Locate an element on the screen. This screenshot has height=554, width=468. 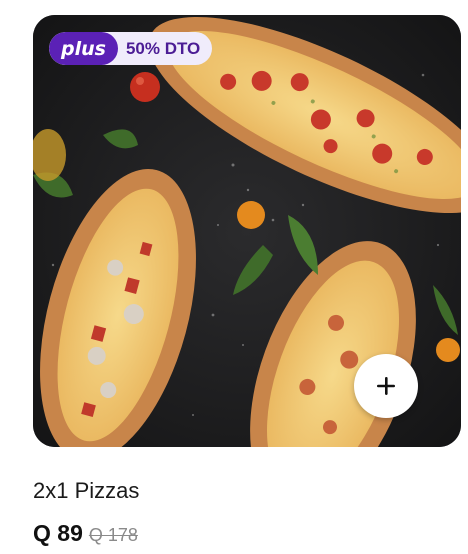
discount-badge: plus 50% DTO is located at coordinates (131, 48).